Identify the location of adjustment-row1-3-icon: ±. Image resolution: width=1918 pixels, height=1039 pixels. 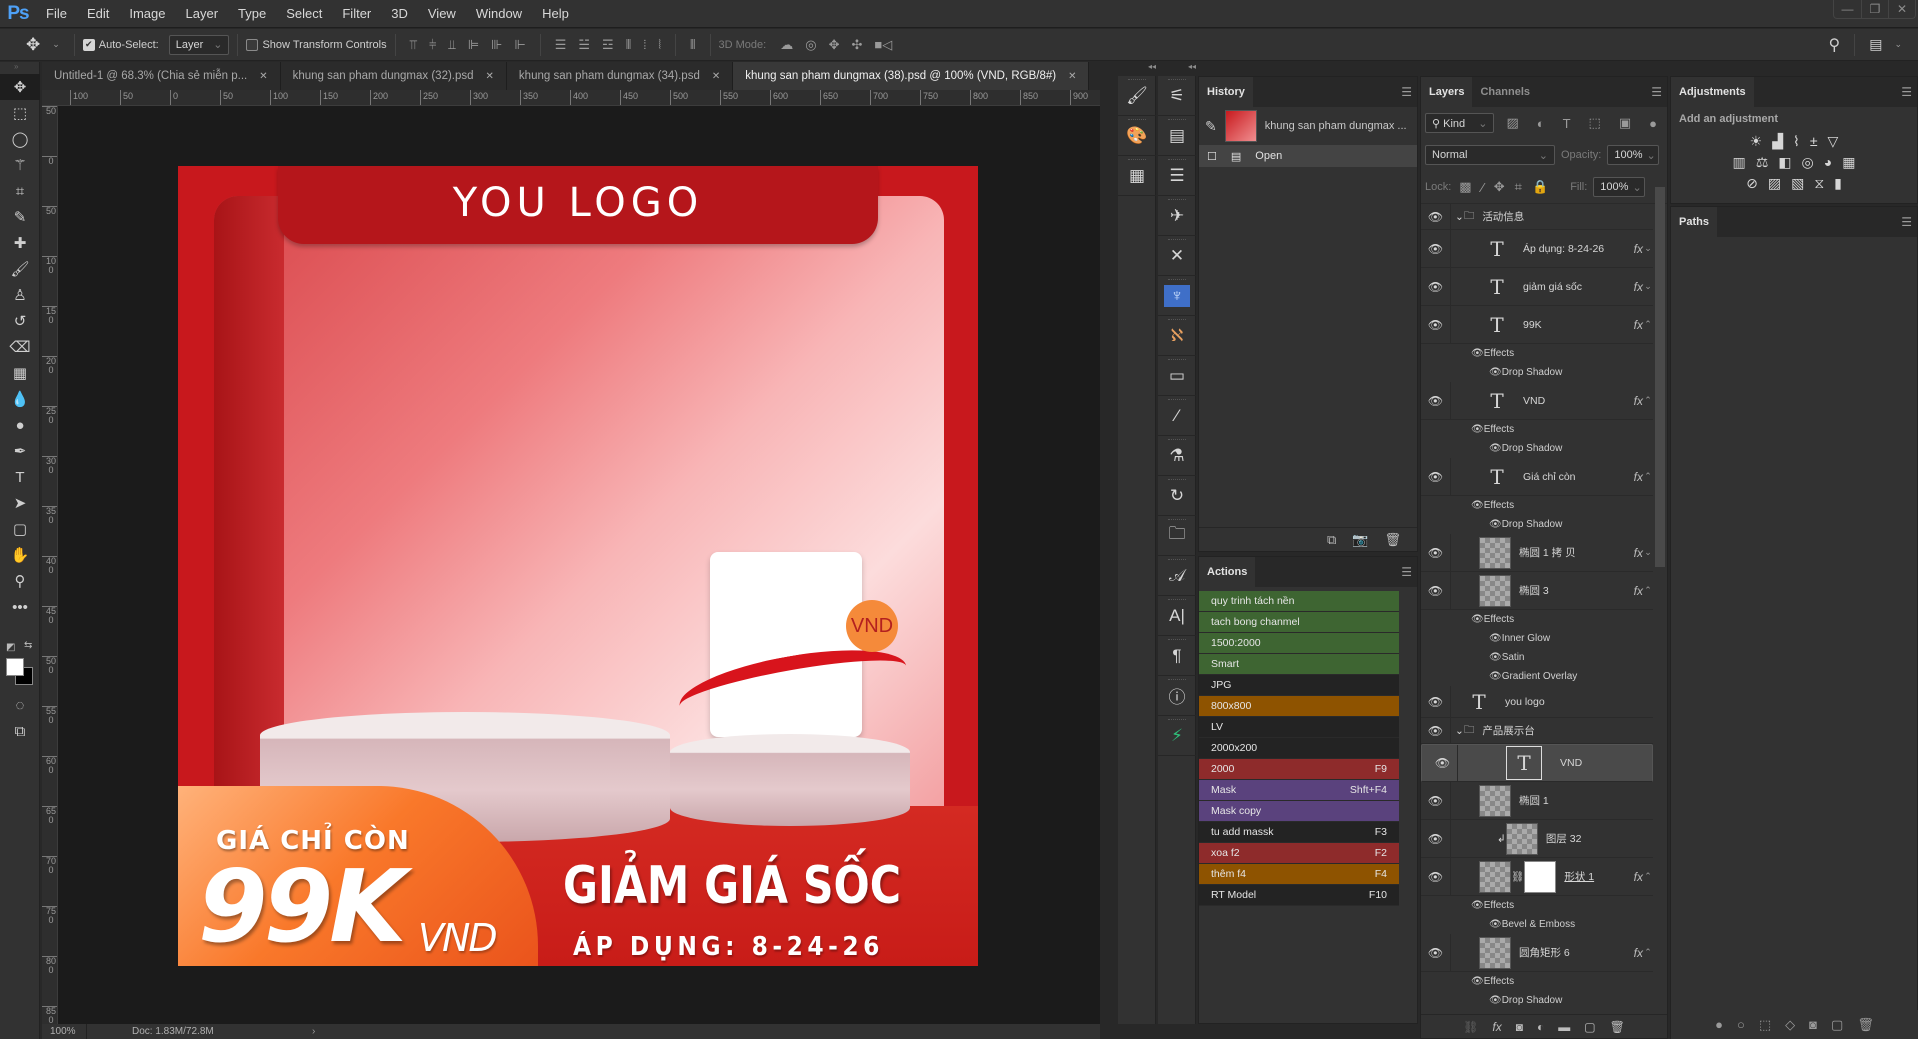
(1814, 141).